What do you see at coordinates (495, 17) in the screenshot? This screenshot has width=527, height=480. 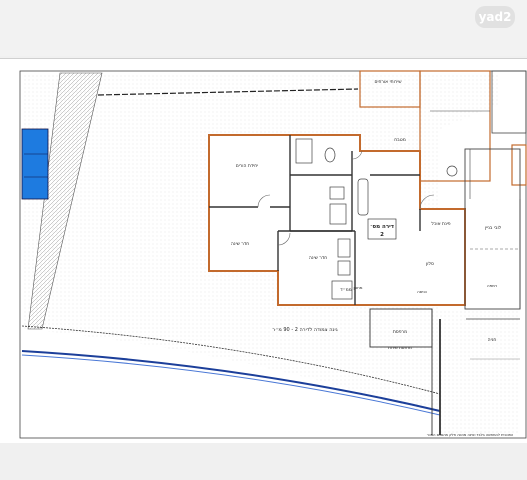 I see `logo: yad2` at bounding box center [495, 17].